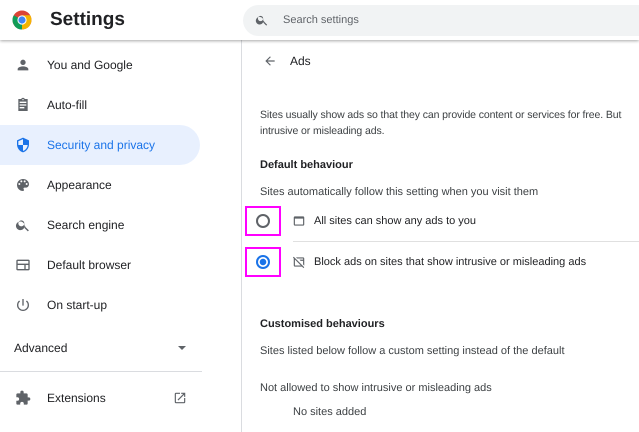  I want to click on sidebar-item: On start-up, so click(100, 305).